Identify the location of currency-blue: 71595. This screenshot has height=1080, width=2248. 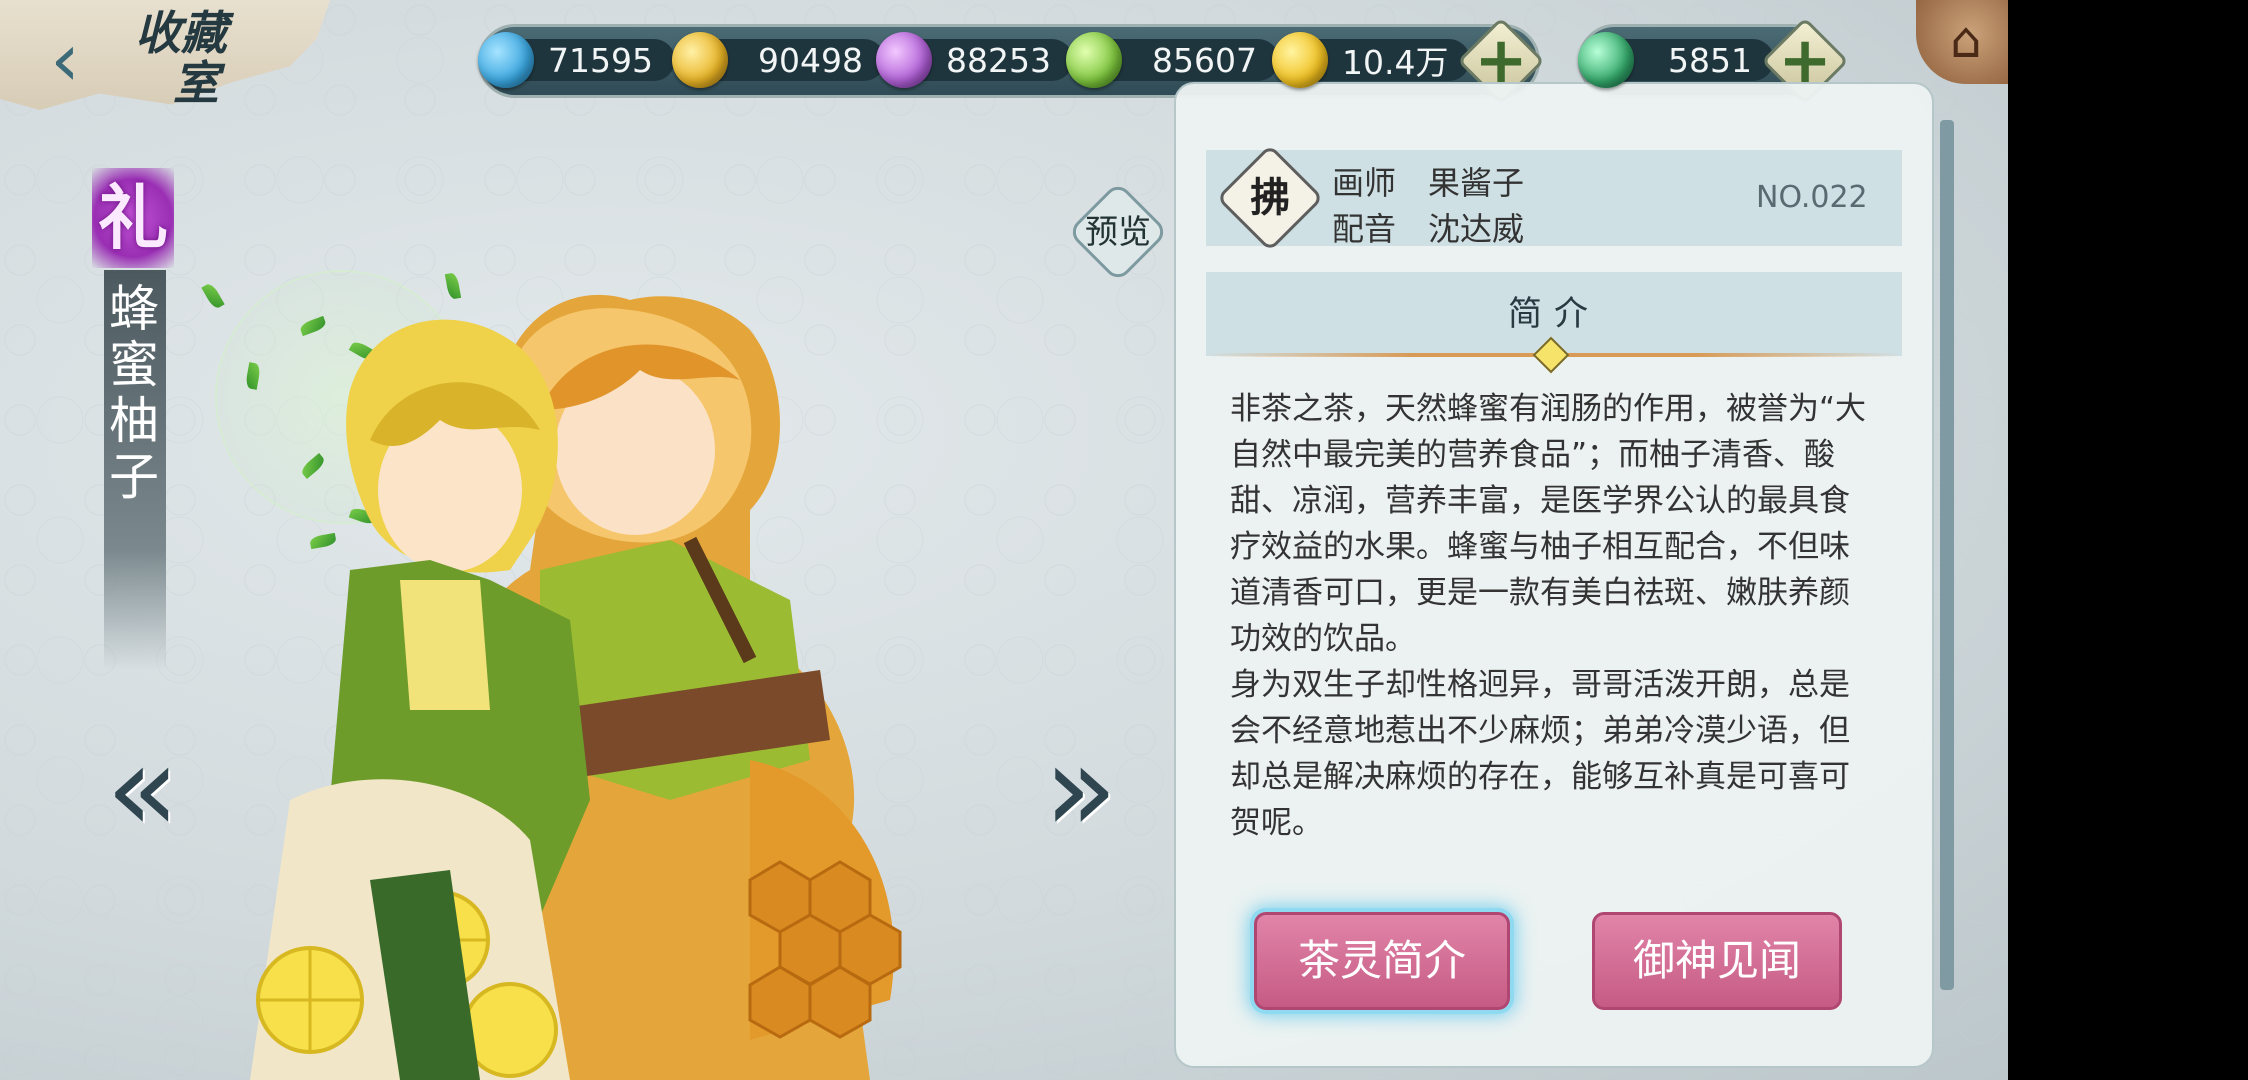
(576, 60).